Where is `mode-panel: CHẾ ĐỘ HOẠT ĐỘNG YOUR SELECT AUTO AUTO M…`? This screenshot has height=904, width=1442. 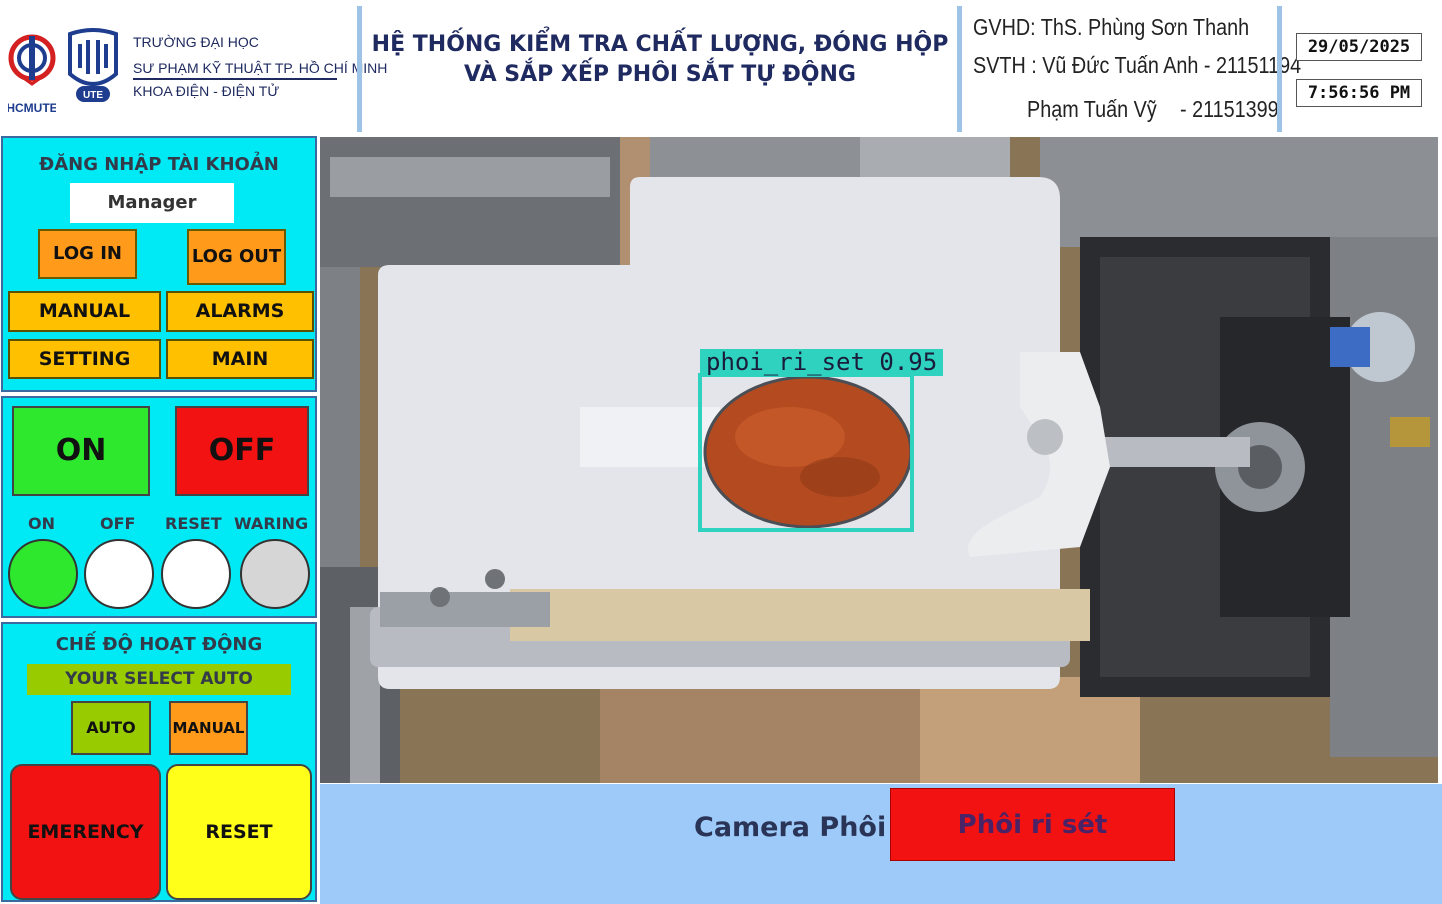
mode-panel: CHẾ ĐỘ HOẠT ĐỘNG YOUR SELECT AUTO AUTO M… is located at coordinates (159, 762).